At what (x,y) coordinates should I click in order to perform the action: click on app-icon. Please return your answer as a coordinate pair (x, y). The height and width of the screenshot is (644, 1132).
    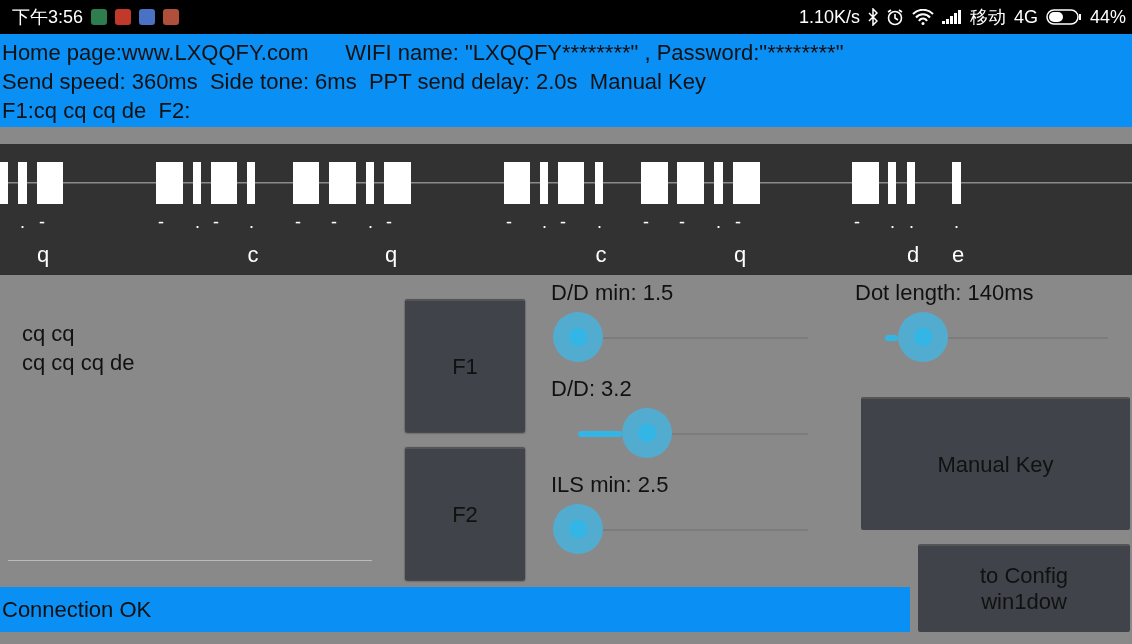
    Looking at the image, I should click on (123, 17).